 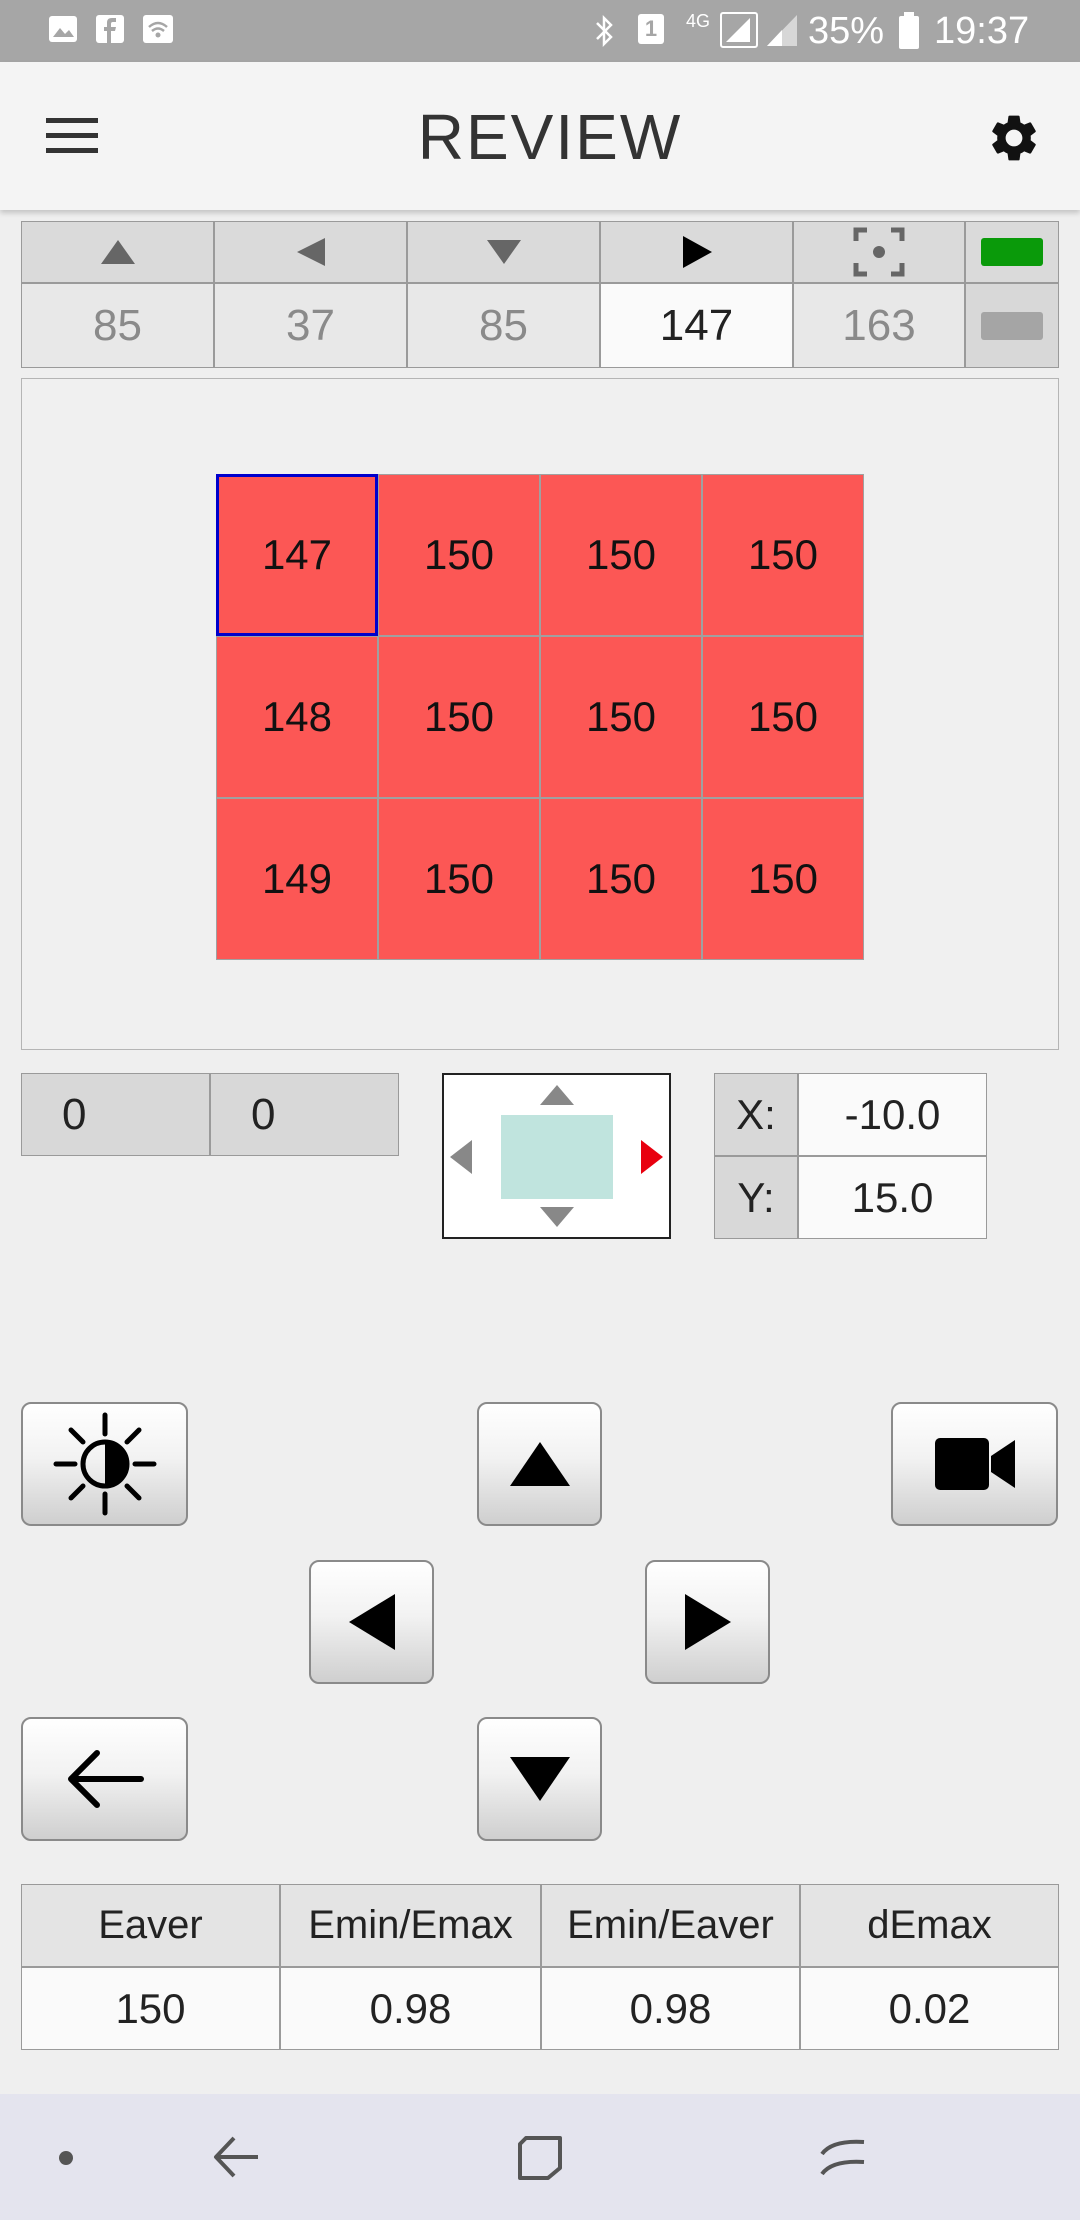 I want to click on tab-value-right: 147, so click(x=696, y=325).